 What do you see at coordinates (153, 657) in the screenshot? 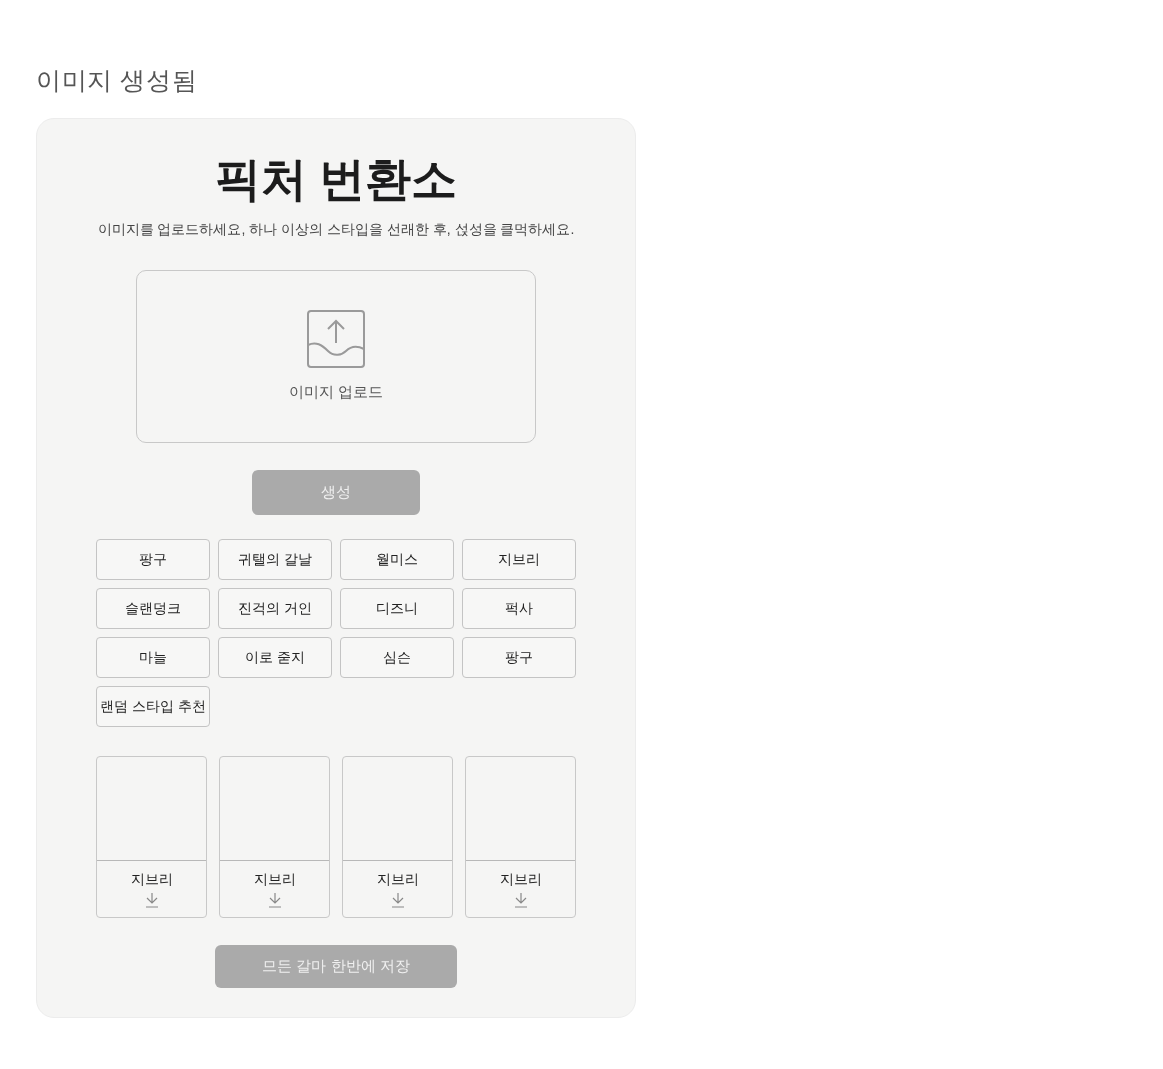
I see `style-option: 마늘` at bounding box center [153, 657].